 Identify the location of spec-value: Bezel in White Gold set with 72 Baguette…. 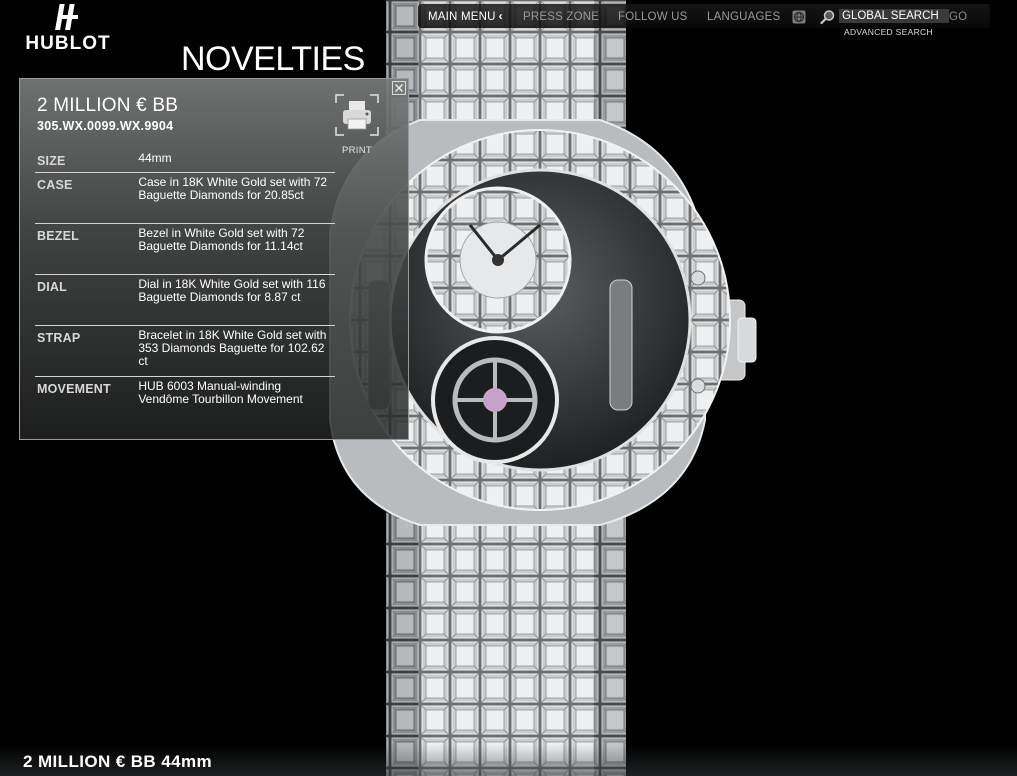
(221, 239).